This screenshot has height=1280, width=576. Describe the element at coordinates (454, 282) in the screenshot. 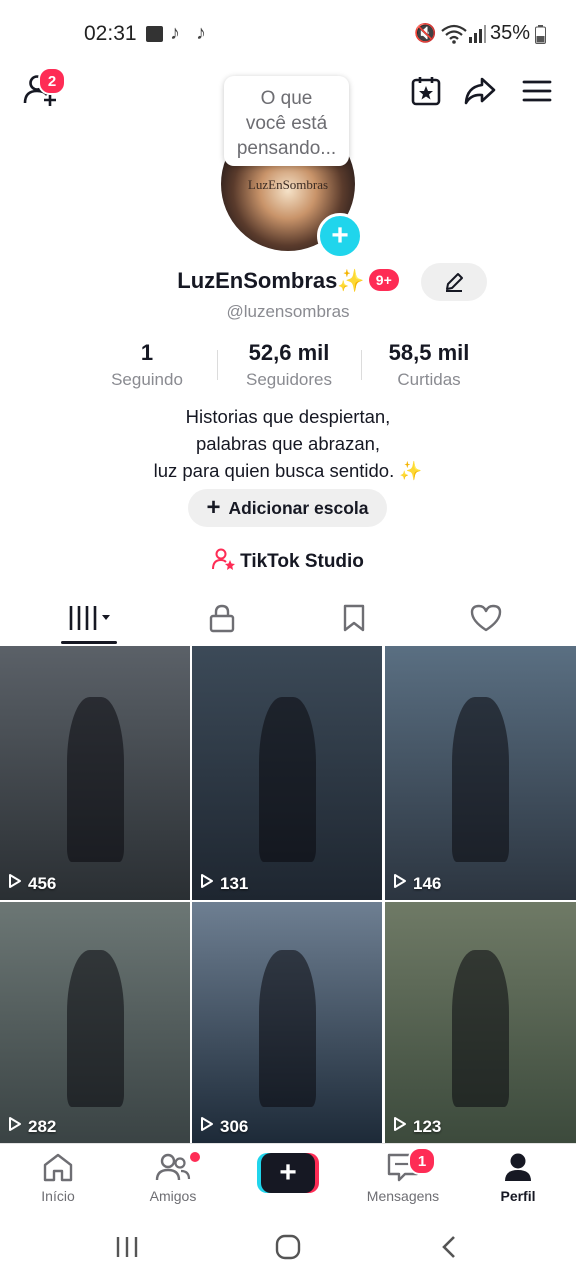

I see `edit-profile-button` at that location.